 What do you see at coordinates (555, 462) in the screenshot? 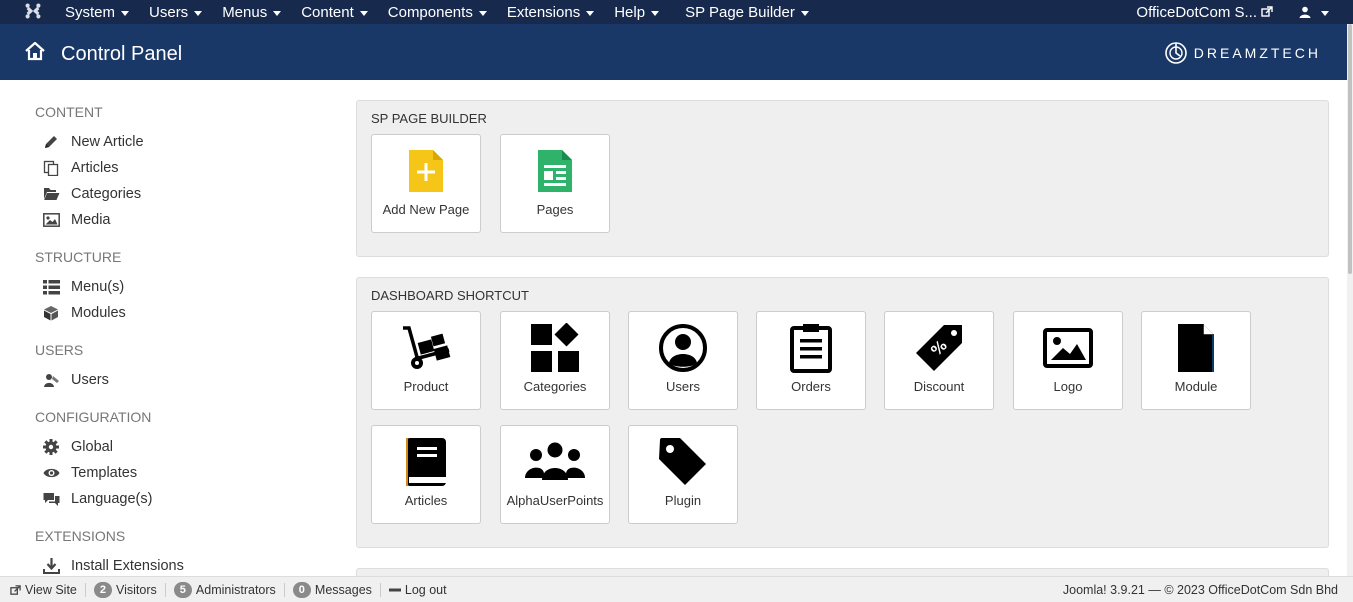
I see `user-group-icon` at bounding box center [555, 462].